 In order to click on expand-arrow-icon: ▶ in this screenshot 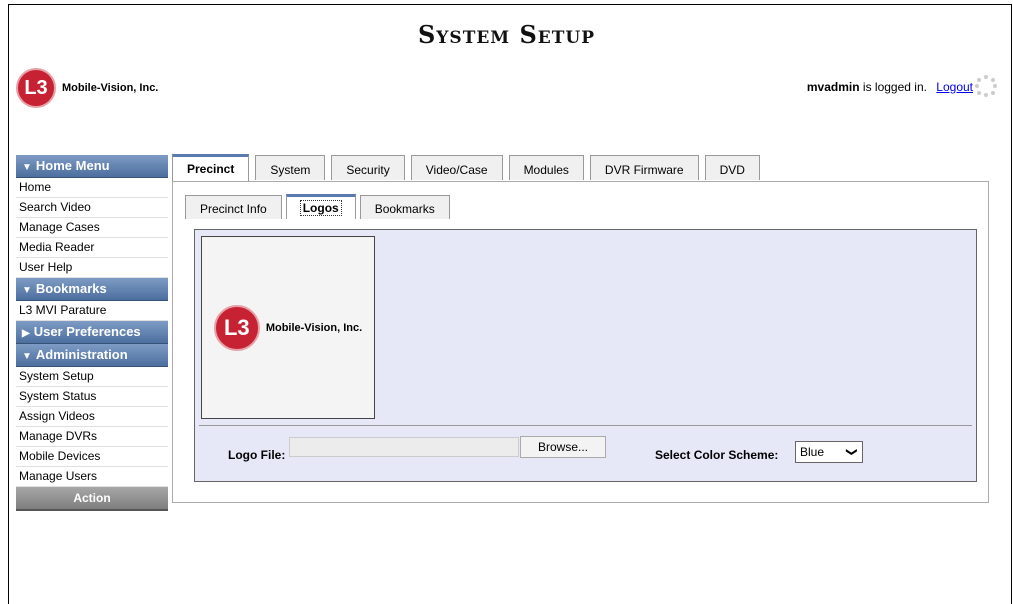, I will do `click(26, 333)`.